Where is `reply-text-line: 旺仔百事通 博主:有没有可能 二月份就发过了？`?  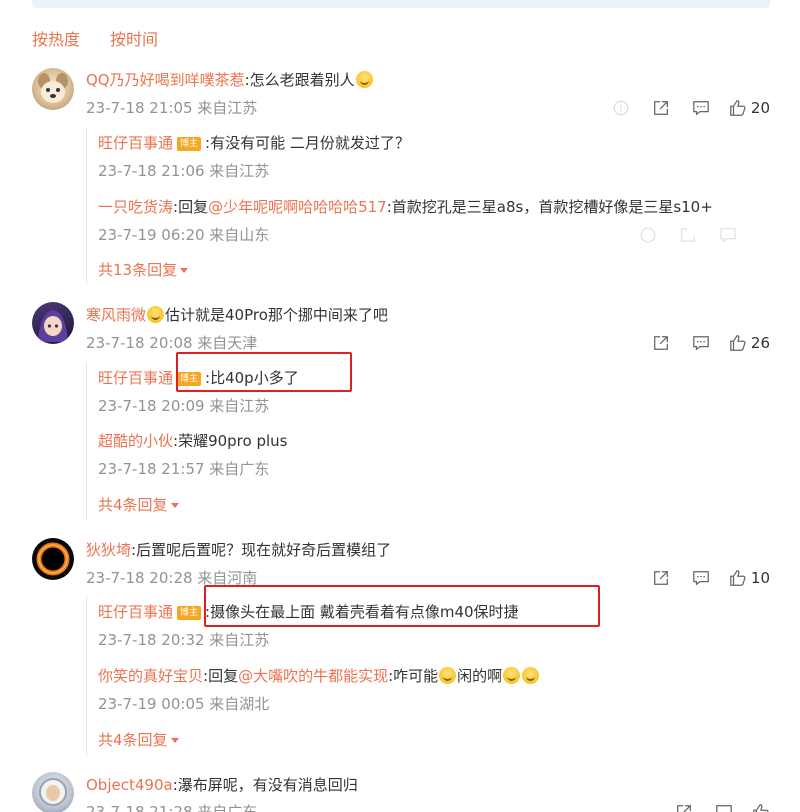 reply-text-line: 旺仔百事通 博主:有没有可能 二月份就发过了？ is located at coordinates (254, 143).